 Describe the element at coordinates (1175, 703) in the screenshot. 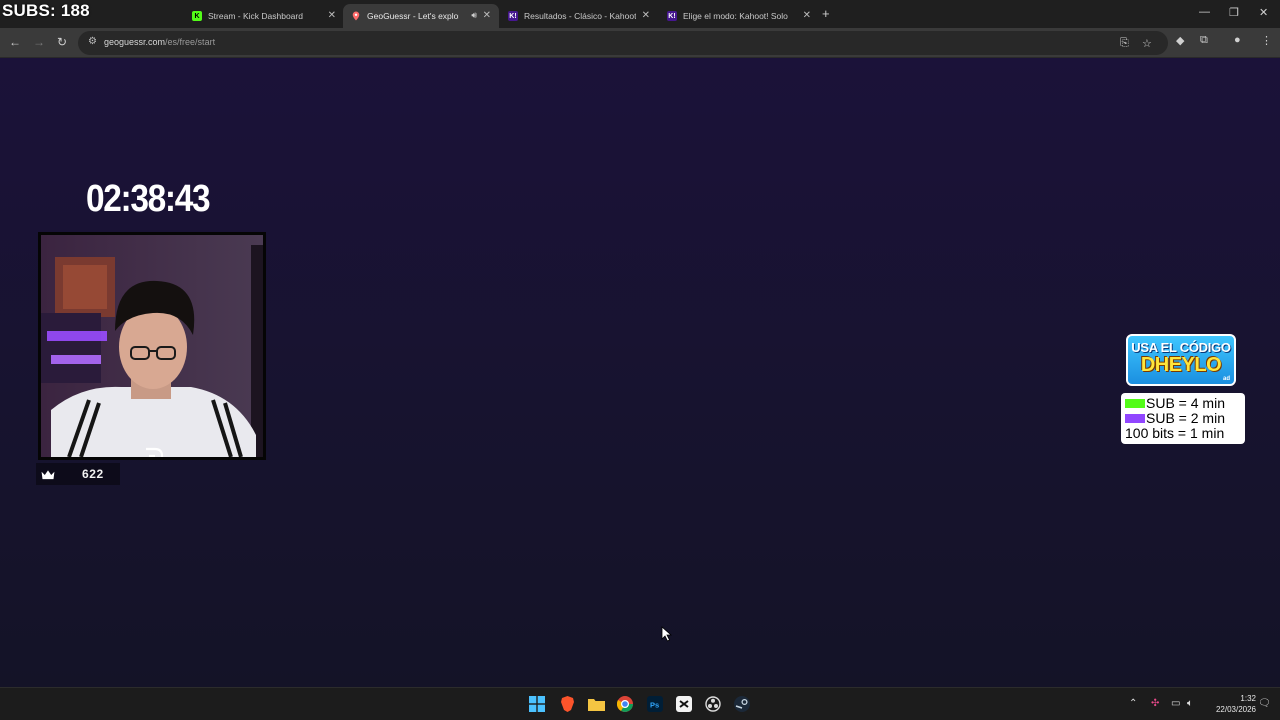

I see `network-icon: ▭` at that location.